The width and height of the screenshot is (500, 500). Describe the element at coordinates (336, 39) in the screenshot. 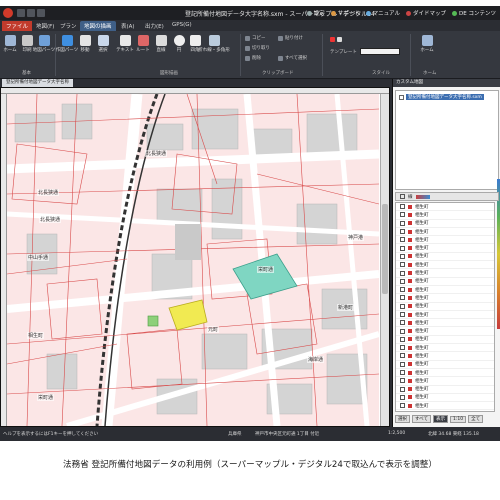

I see `style-swatch` at that location.